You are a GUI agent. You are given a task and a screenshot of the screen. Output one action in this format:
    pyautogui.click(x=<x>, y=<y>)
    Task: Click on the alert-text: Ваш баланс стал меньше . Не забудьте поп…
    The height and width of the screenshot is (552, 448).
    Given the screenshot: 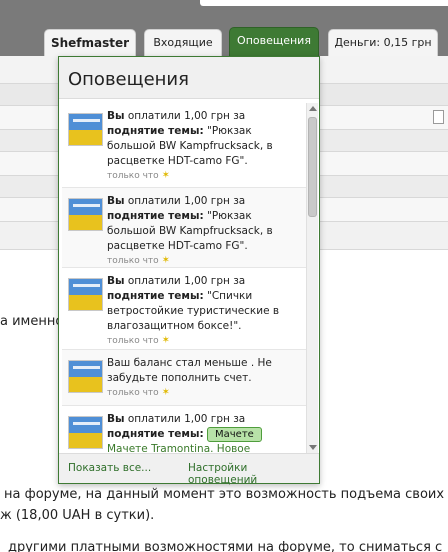 What is the action you would take?
    pyautogui.click(x=189, y=377)
    